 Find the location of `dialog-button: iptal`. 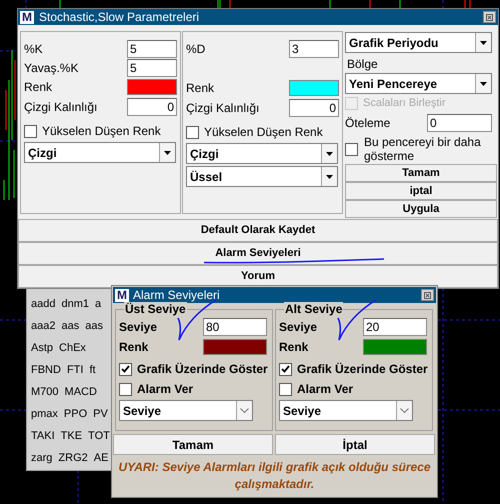

dialog-button: iptal is located at coordinates (421, 191).